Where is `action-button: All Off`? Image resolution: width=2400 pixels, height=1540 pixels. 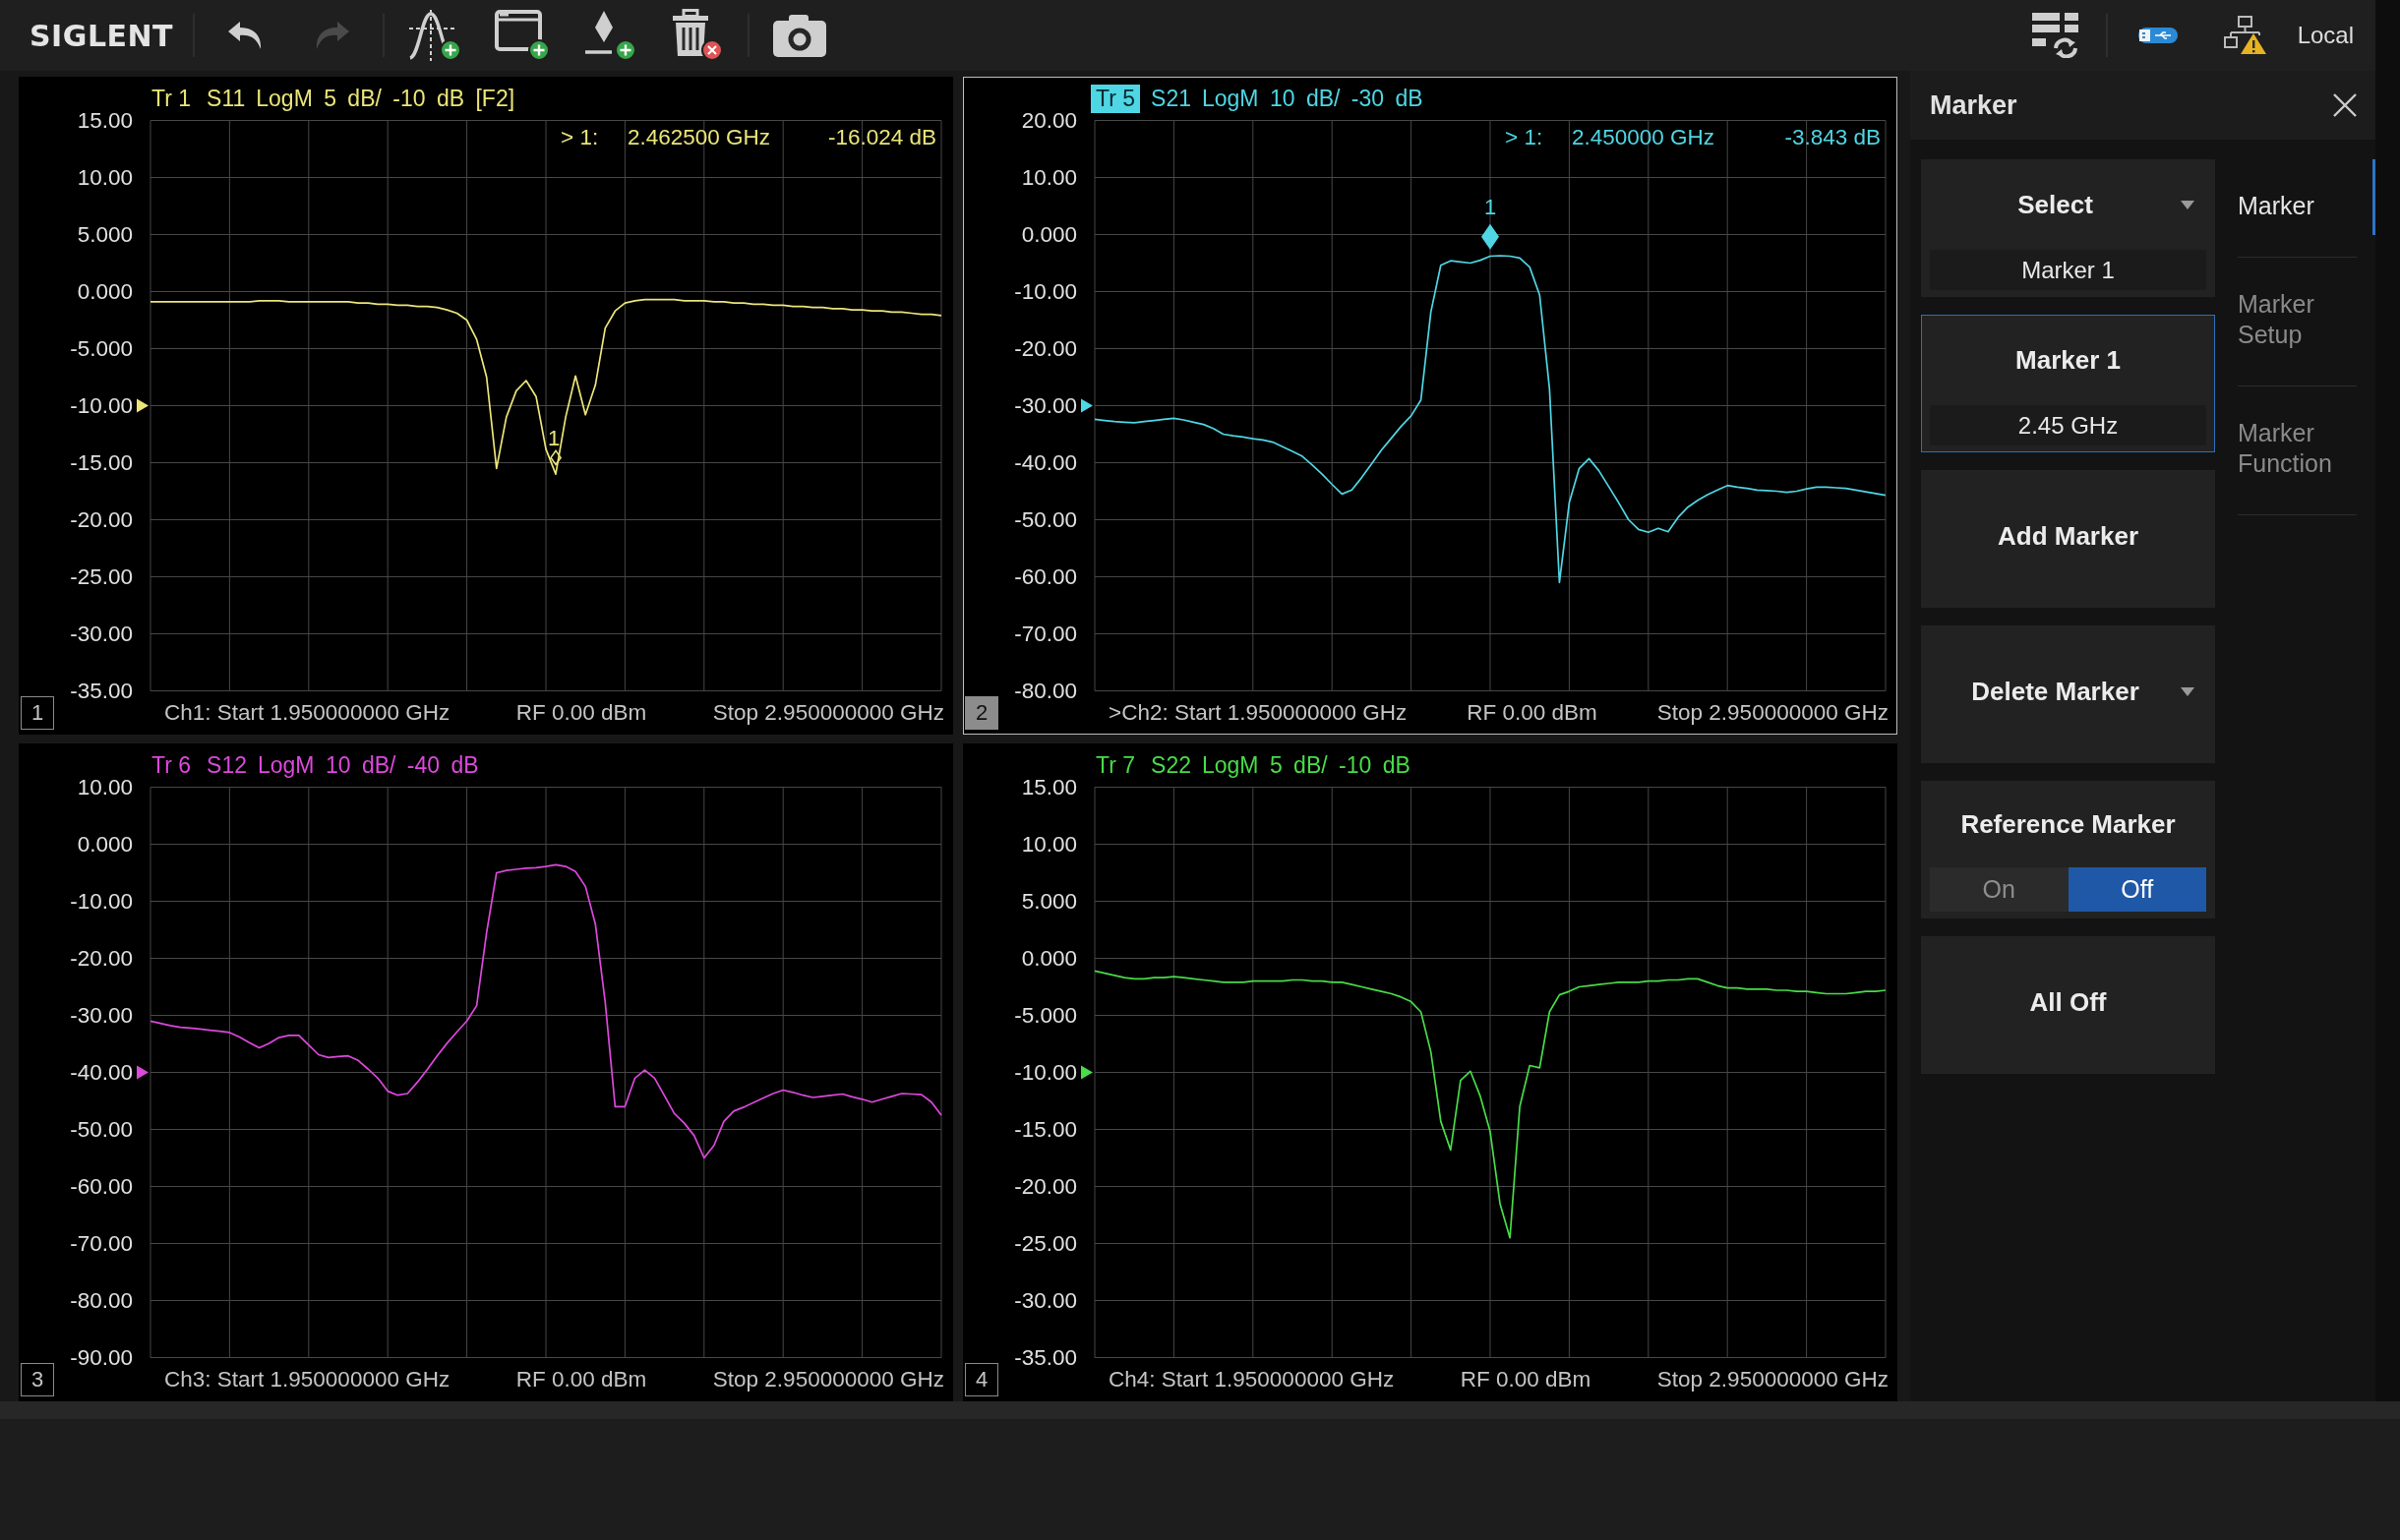
action-button: All Off is located at coordinates (2068, 1005).